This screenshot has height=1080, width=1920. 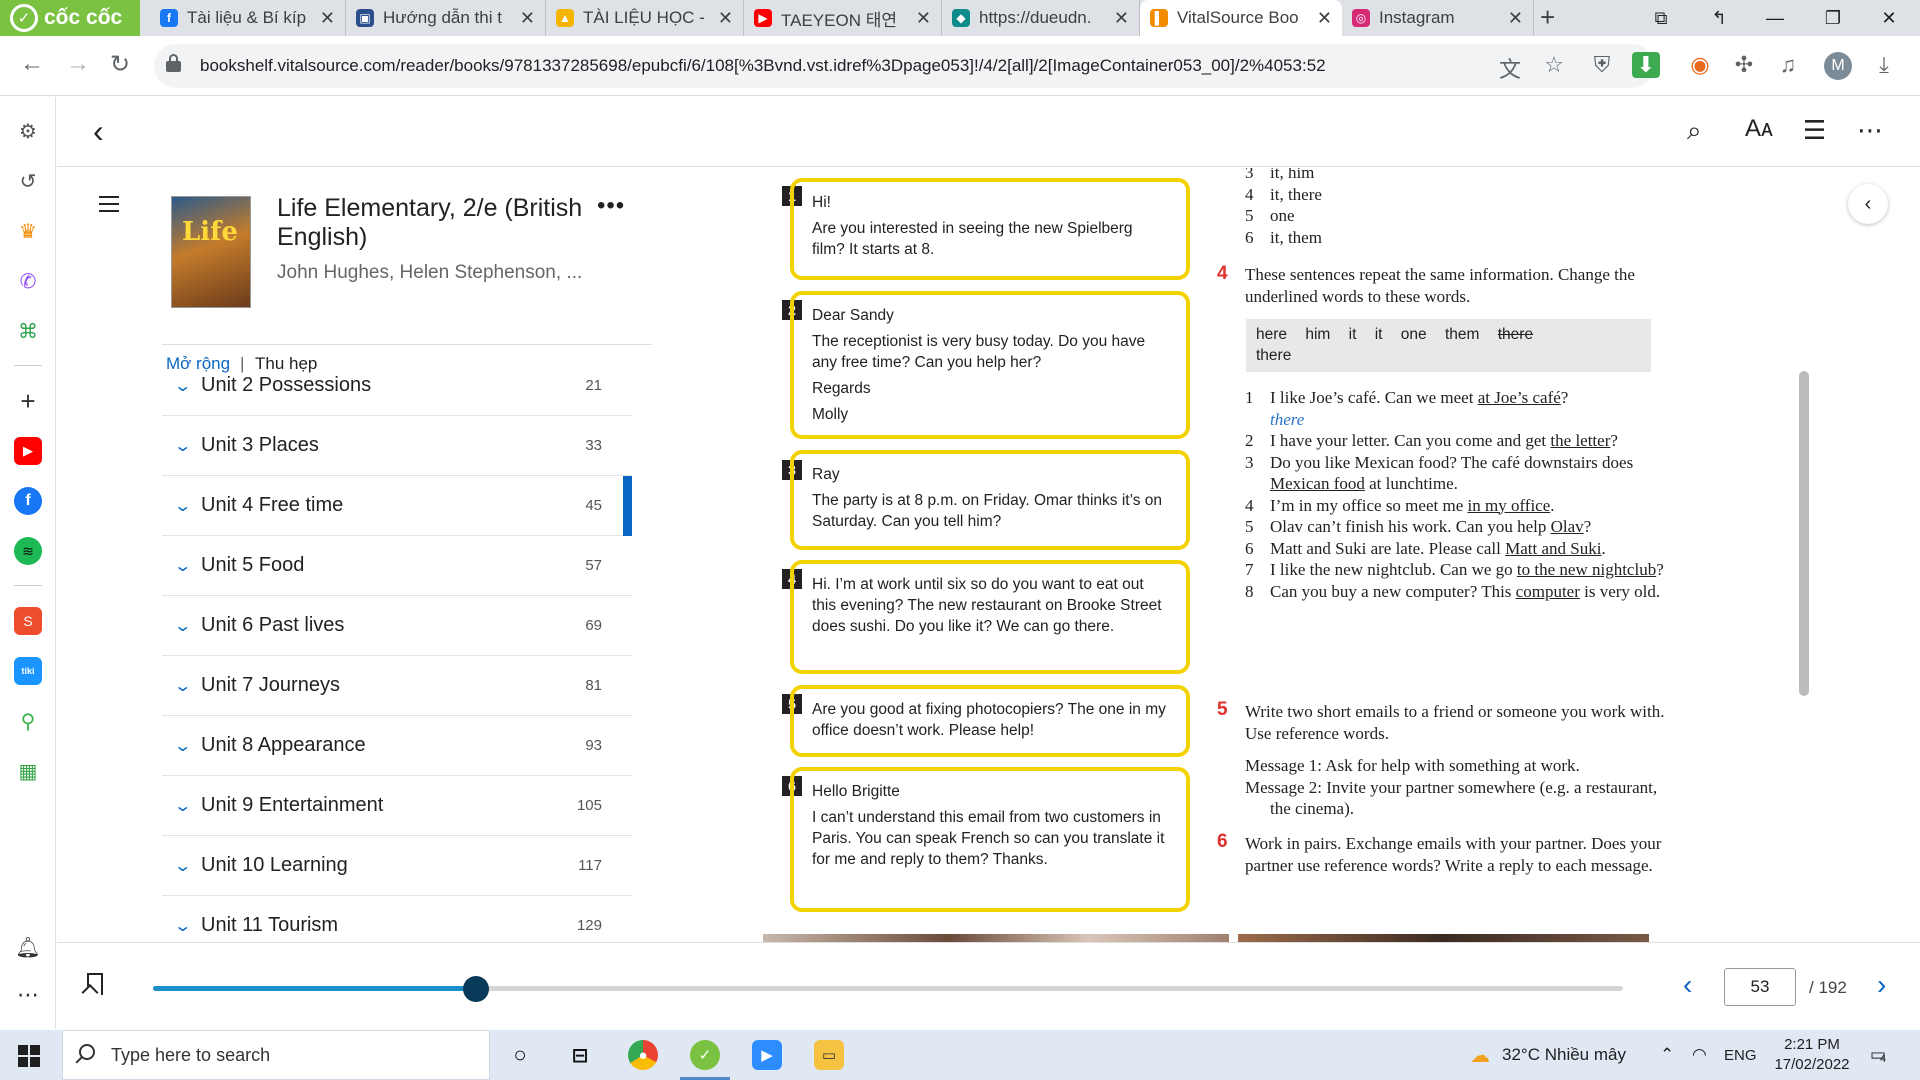 What do you see at coordinates (28, 947) in the screenshot?
I see `notification-bell-icon: 🔔︎` at bounding box center [28, 947].